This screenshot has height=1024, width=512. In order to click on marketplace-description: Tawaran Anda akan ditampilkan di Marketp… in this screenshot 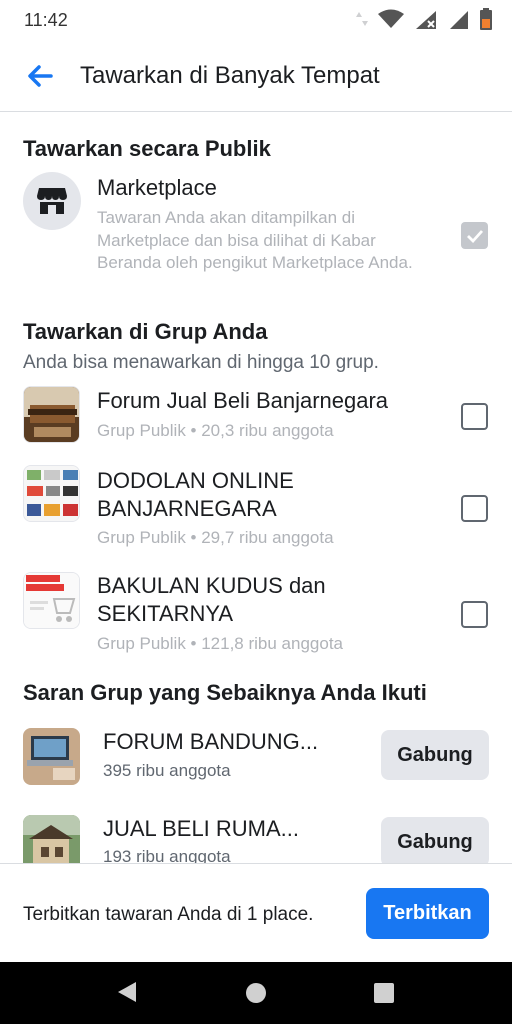, I will do `click(255, 240)`.